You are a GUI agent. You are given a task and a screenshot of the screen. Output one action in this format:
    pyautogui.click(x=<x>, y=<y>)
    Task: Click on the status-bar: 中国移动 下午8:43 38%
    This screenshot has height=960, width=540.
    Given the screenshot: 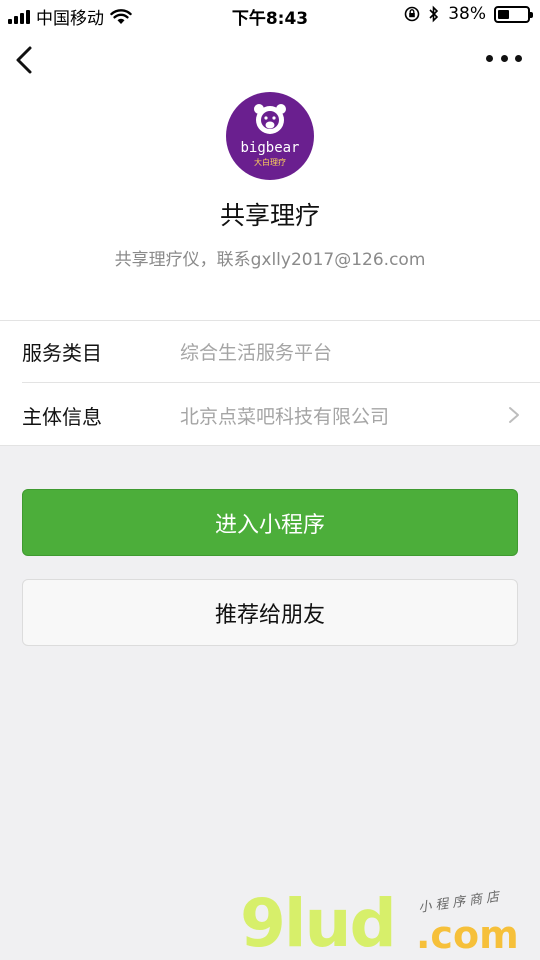 What is the action you would take?
    pyautogui.click(x=270, y=15)
    